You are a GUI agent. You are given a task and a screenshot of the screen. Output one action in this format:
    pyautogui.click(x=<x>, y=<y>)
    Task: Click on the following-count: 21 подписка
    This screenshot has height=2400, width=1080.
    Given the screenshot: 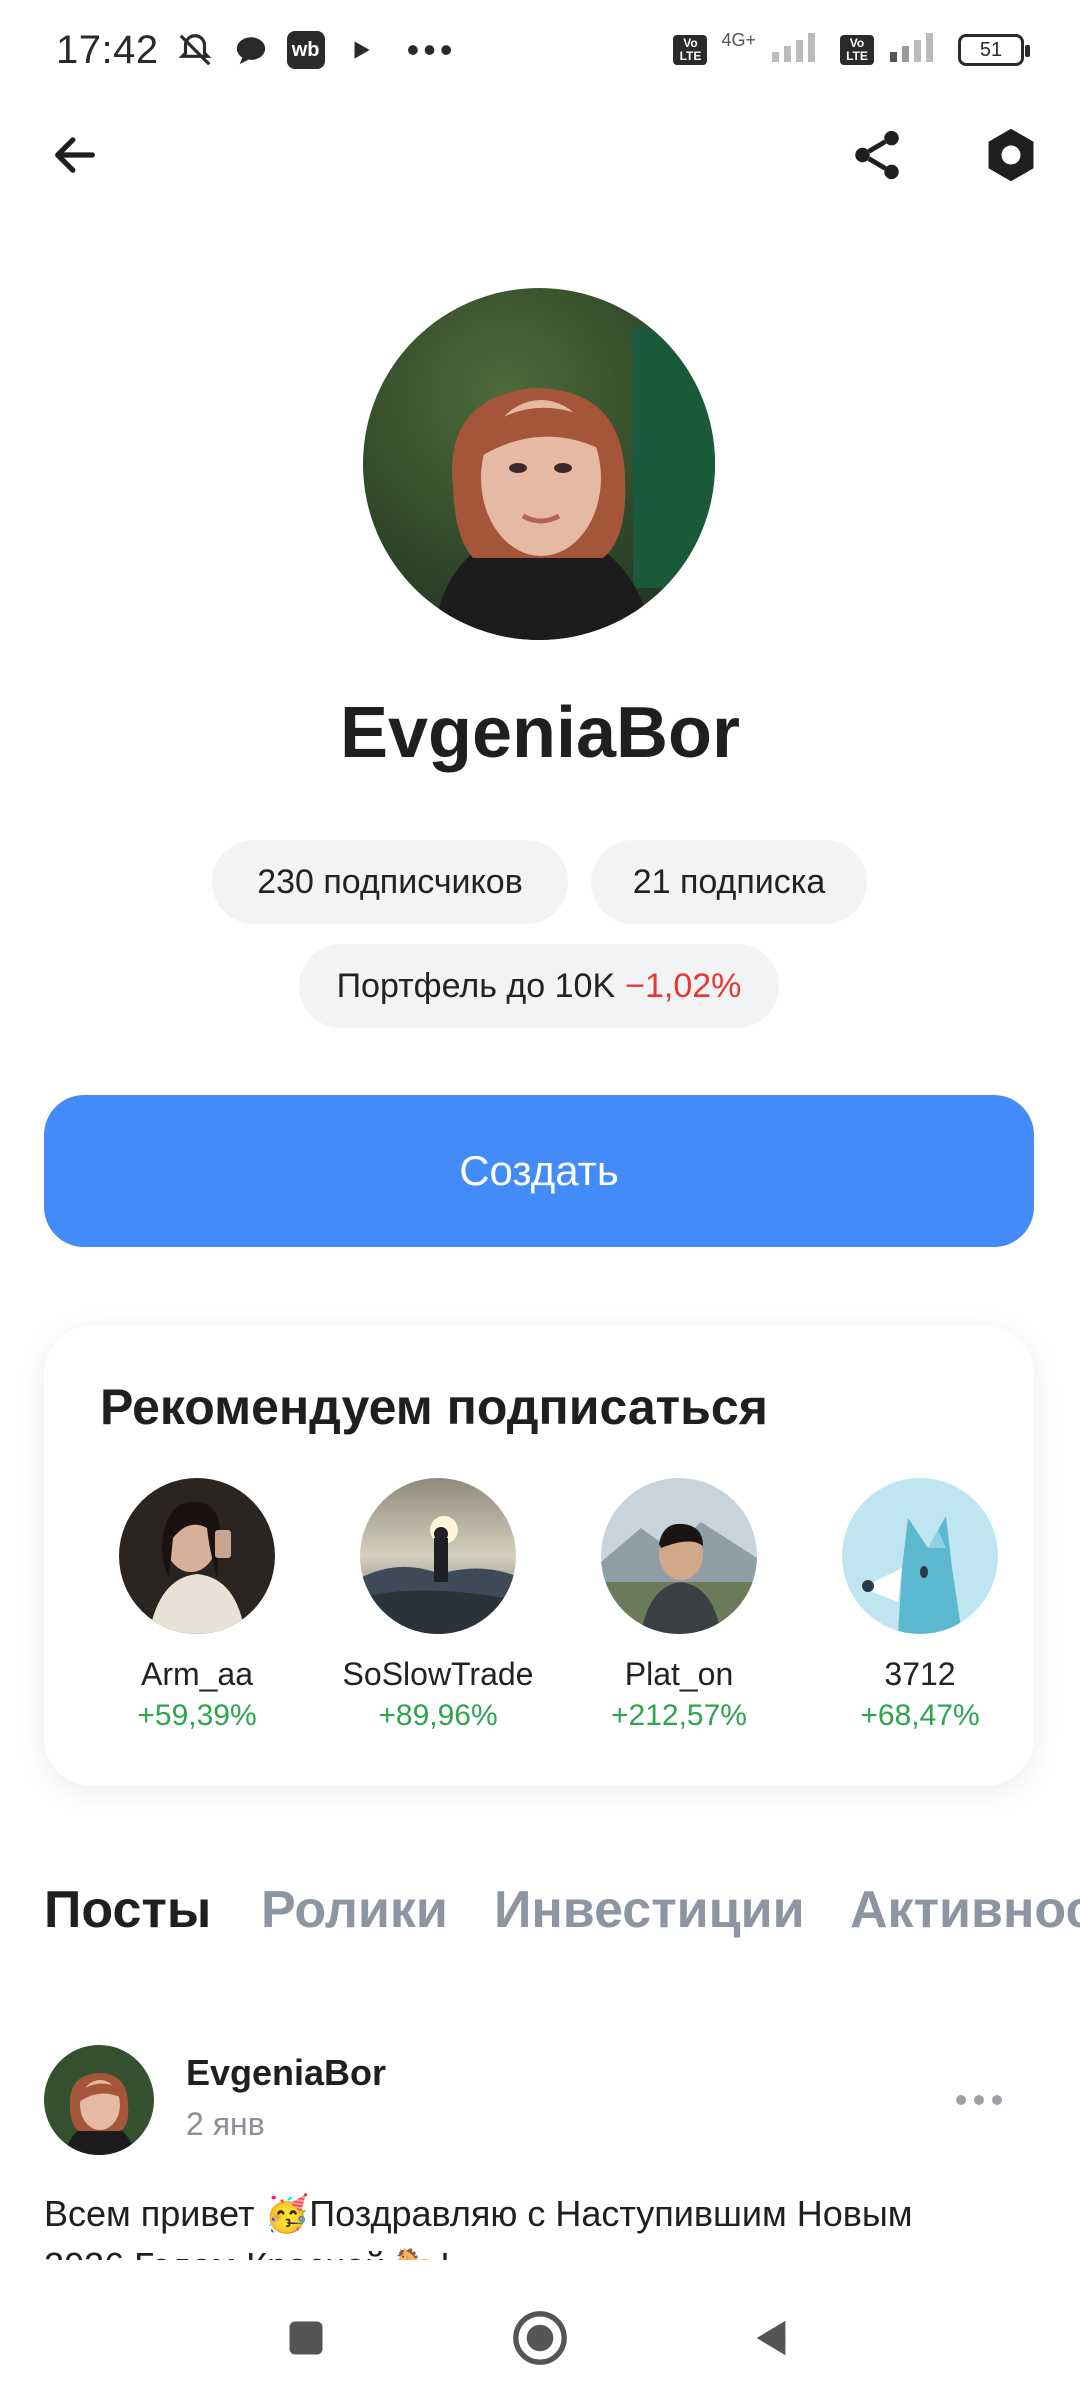 What is the action you would take?
    pyautogui.click(x=729, y=881)
    